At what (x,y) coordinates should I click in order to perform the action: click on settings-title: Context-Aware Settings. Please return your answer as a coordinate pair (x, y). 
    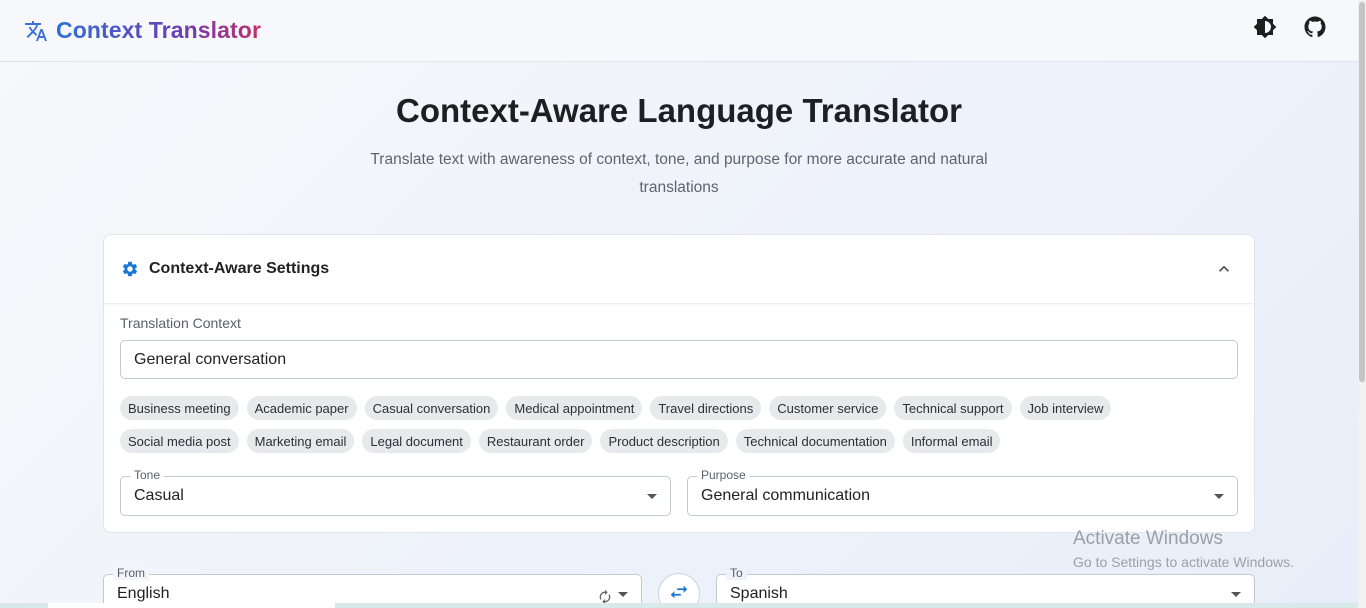
    Looking at the image, I should click on (239, 268).